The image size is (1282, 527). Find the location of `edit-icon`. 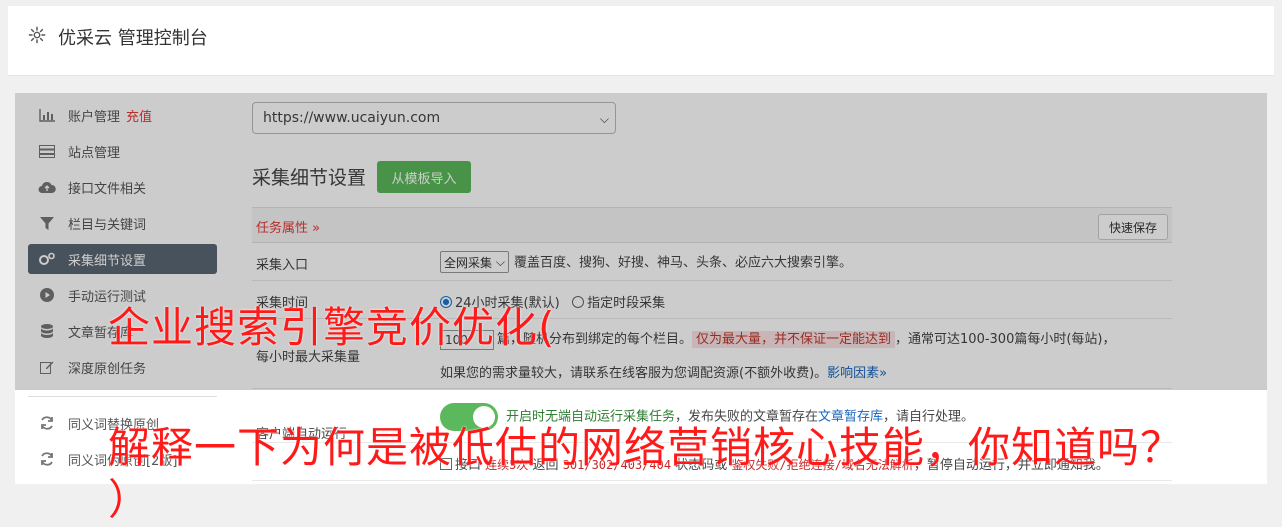

edit-icon is located at coordinates (47, 367).